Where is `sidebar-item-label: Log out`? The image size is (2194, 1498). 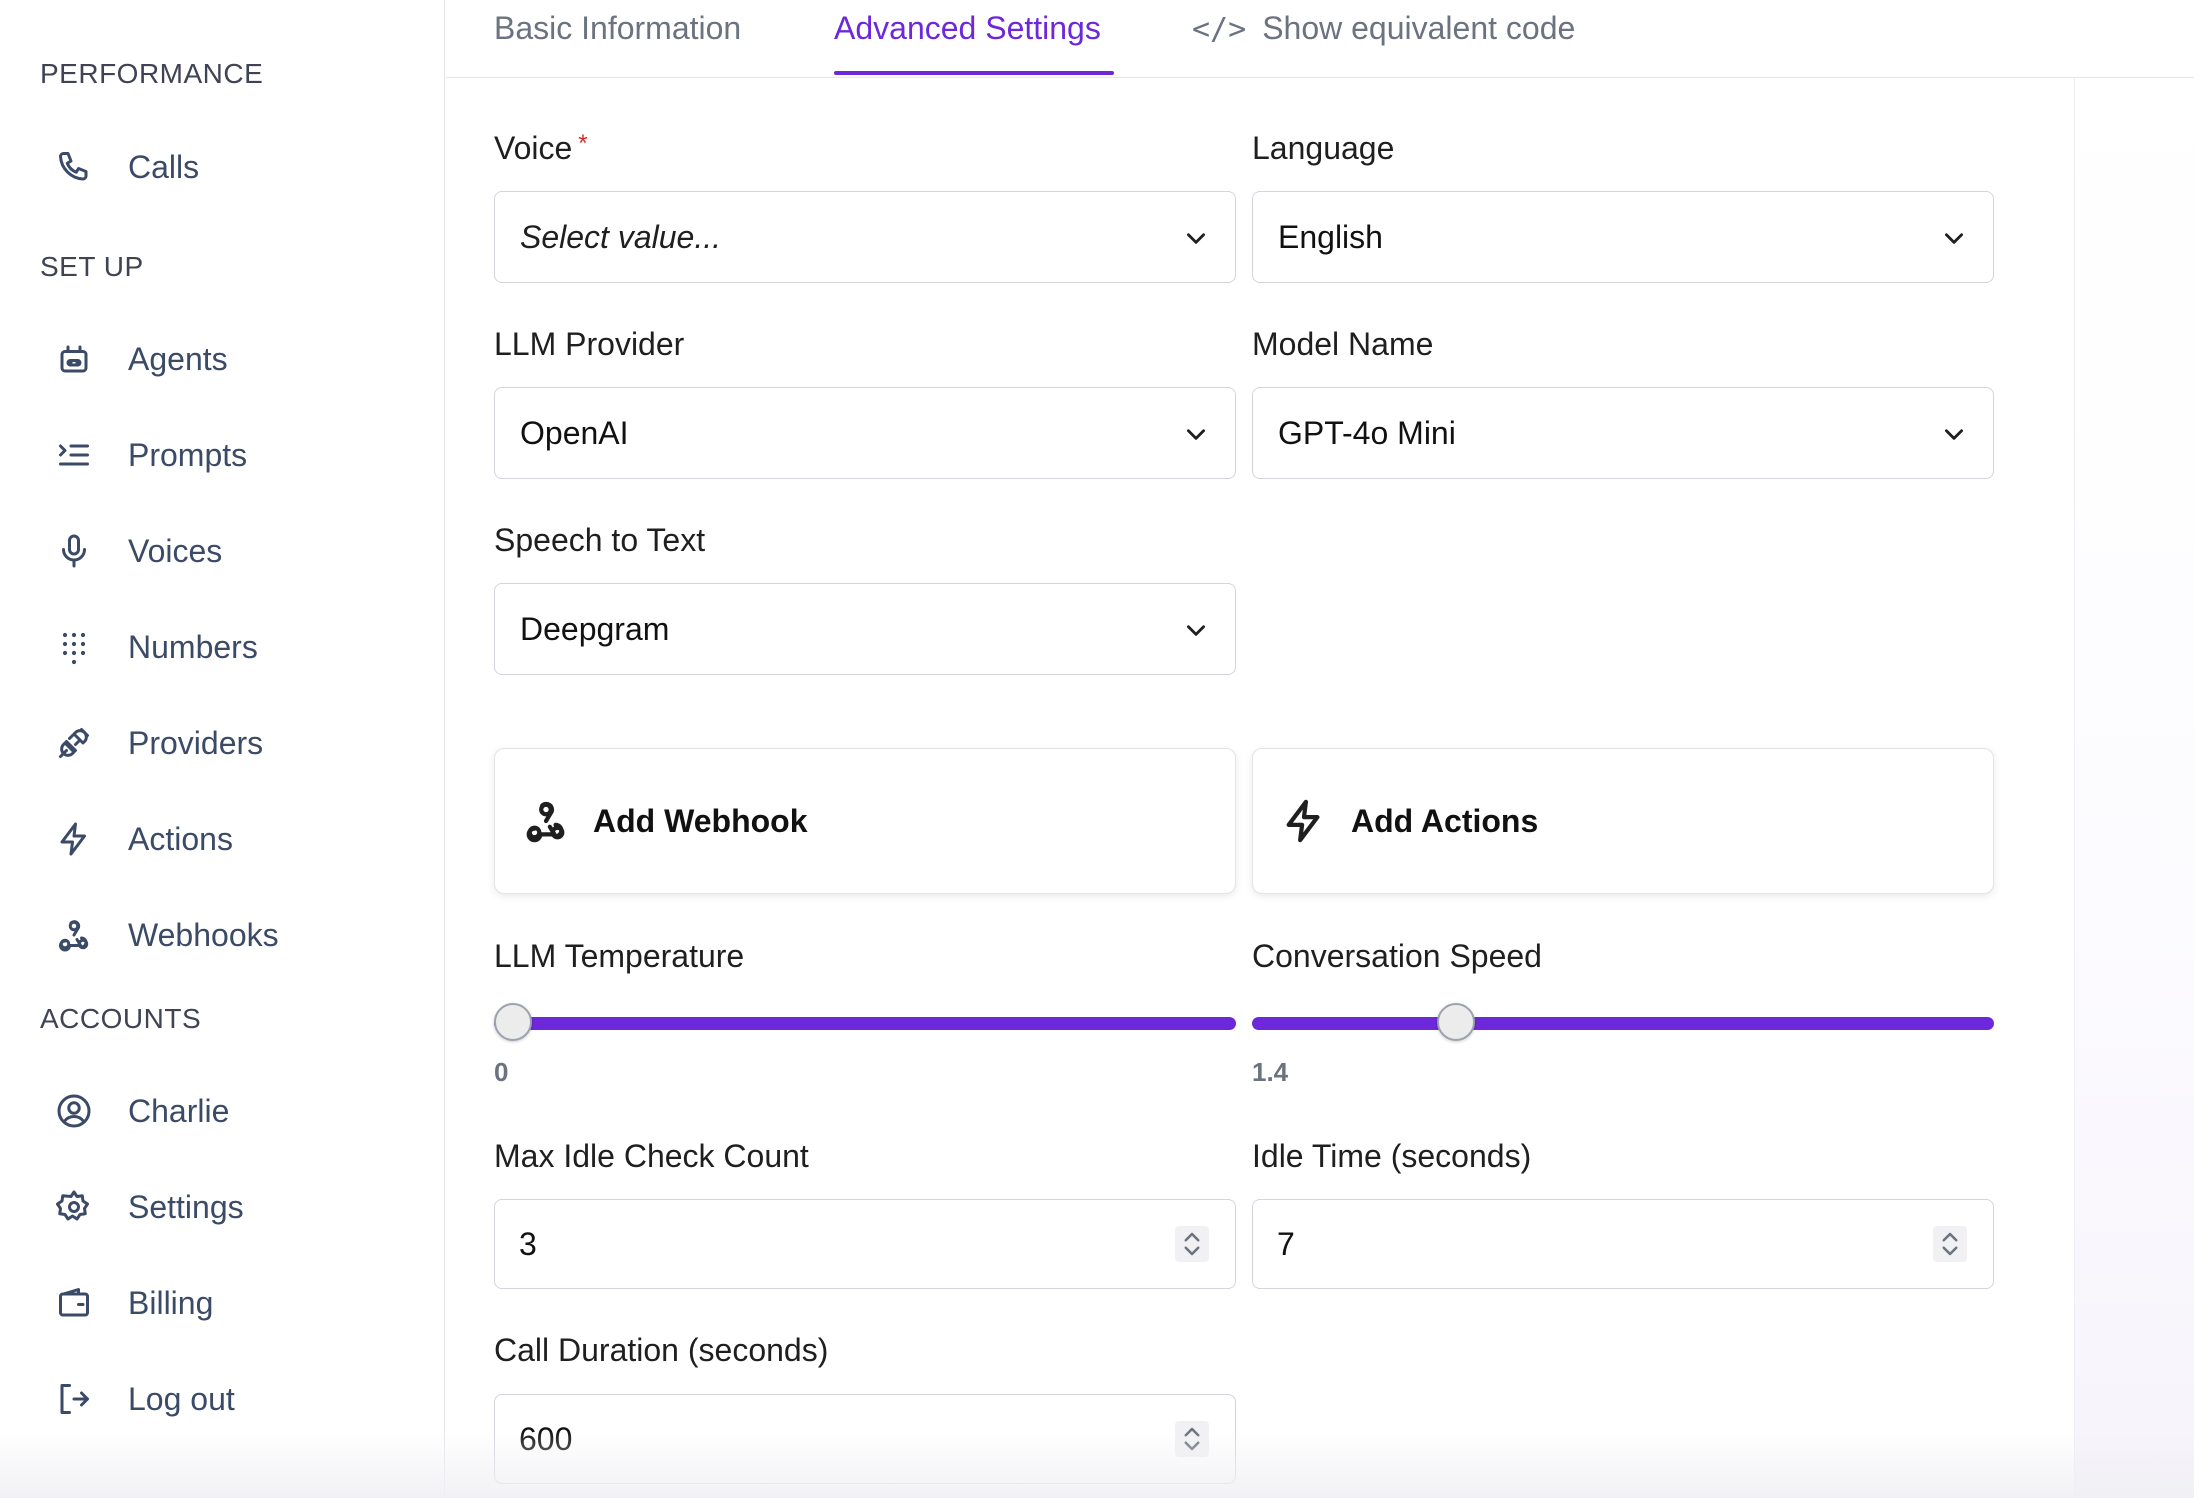
sidebar-item-label: Log out is located at coordinates (181, 1398).